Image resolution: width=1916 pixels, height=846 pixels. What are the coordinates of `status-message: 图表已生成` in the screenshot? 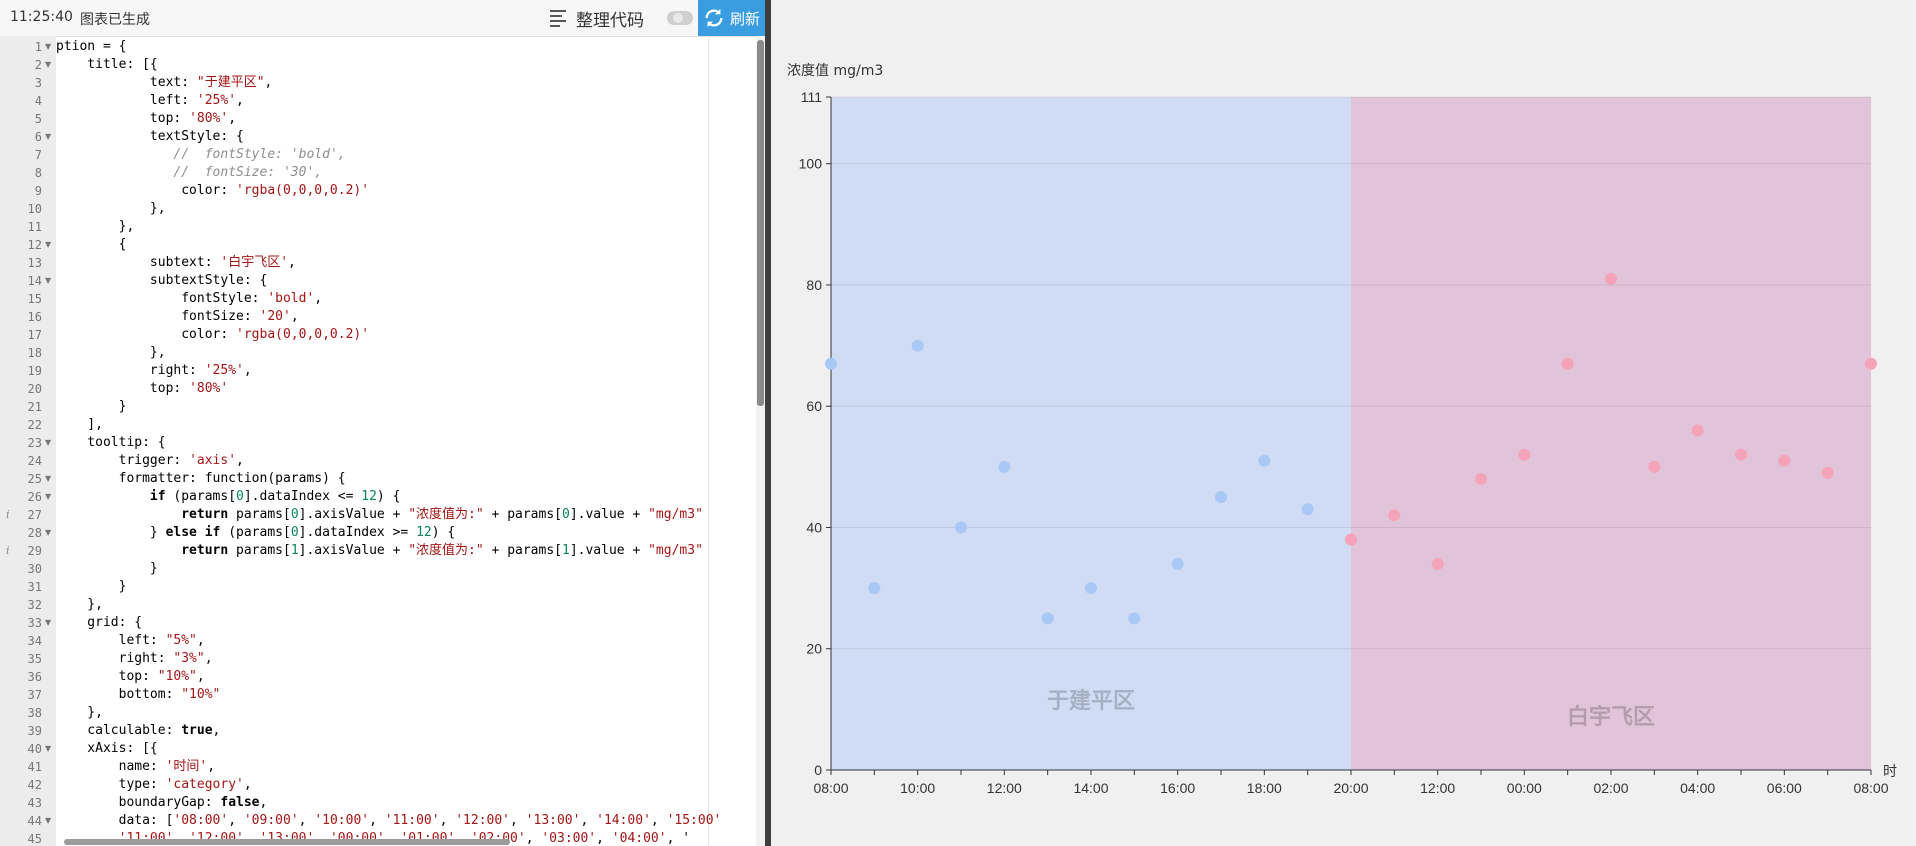 It's located at (115, 20).